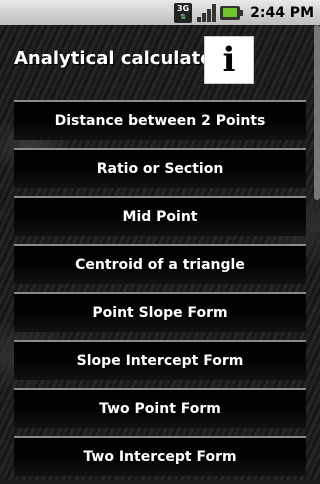  What do you see at coordinates (118, 58) in the screenshot?
I see `app-title: Analytical calculator` at bounding box center [118, 58].